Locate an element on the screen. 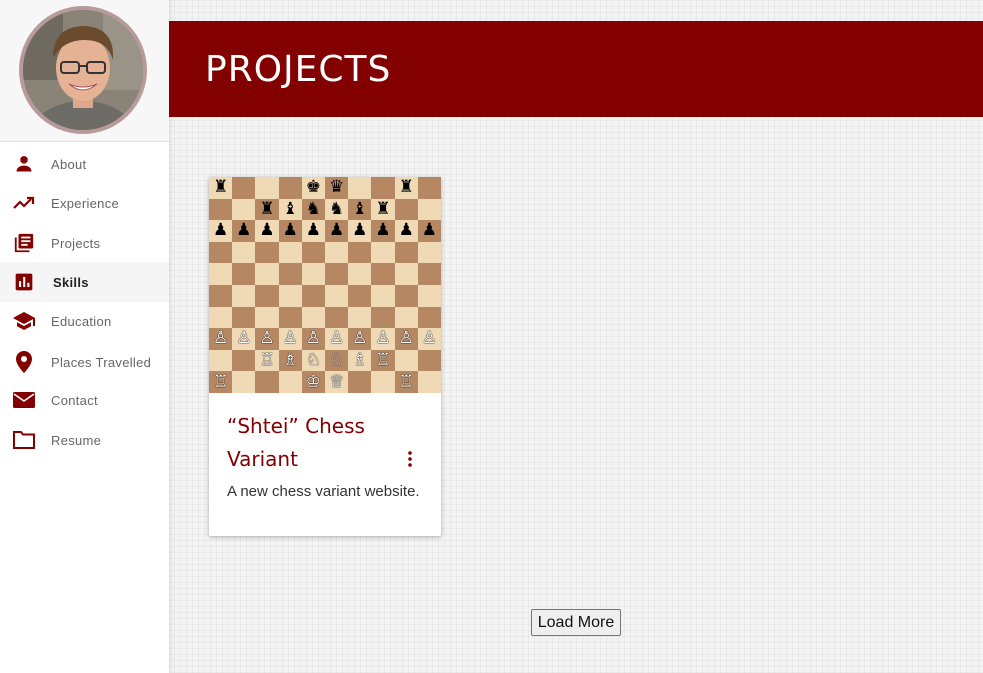 This screenshot has height=673, width=983. sidebar-item-education: Education is located at coordinates (84, 321).